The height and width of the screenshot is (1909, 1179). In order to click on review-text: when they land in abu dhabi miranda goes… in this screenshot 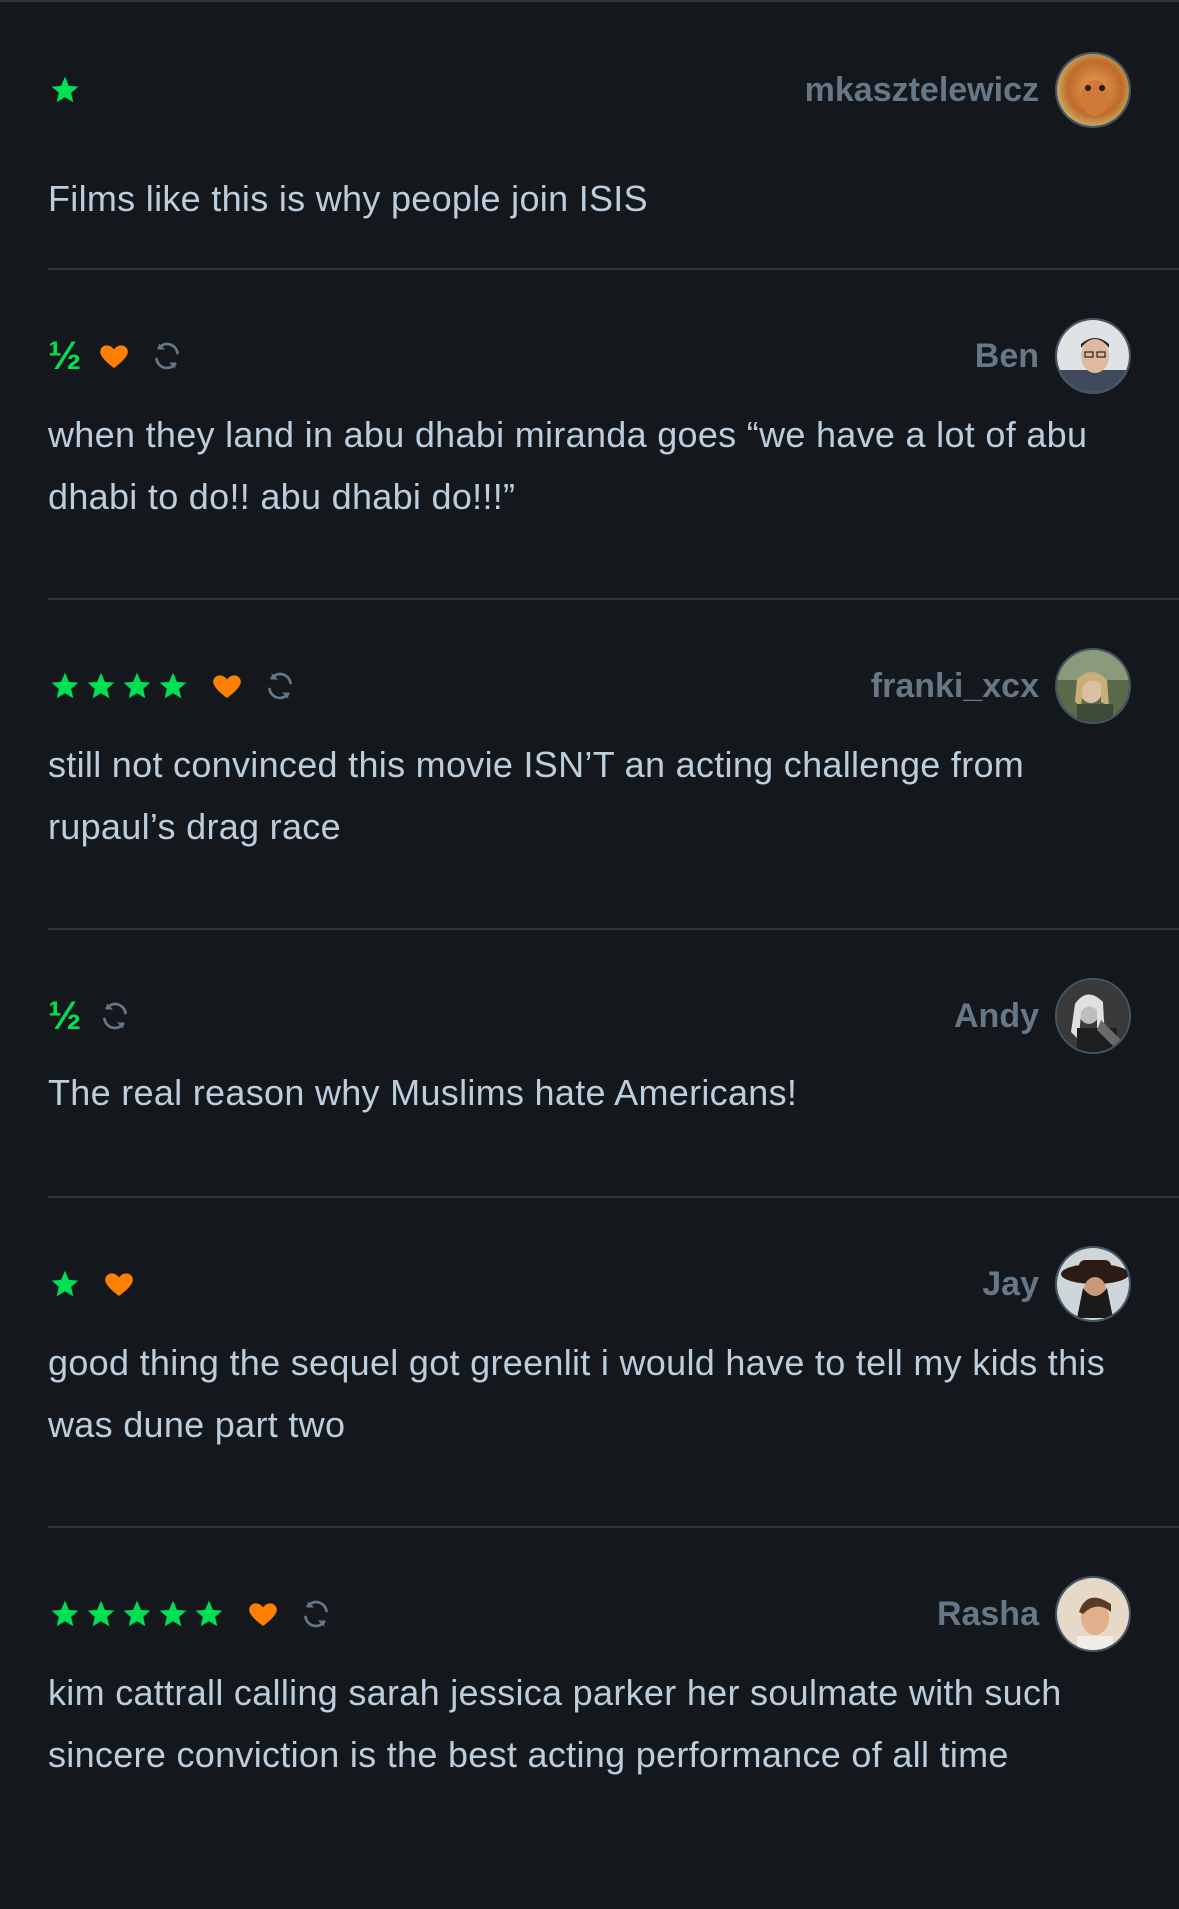, I will do `click(568, 465)`.